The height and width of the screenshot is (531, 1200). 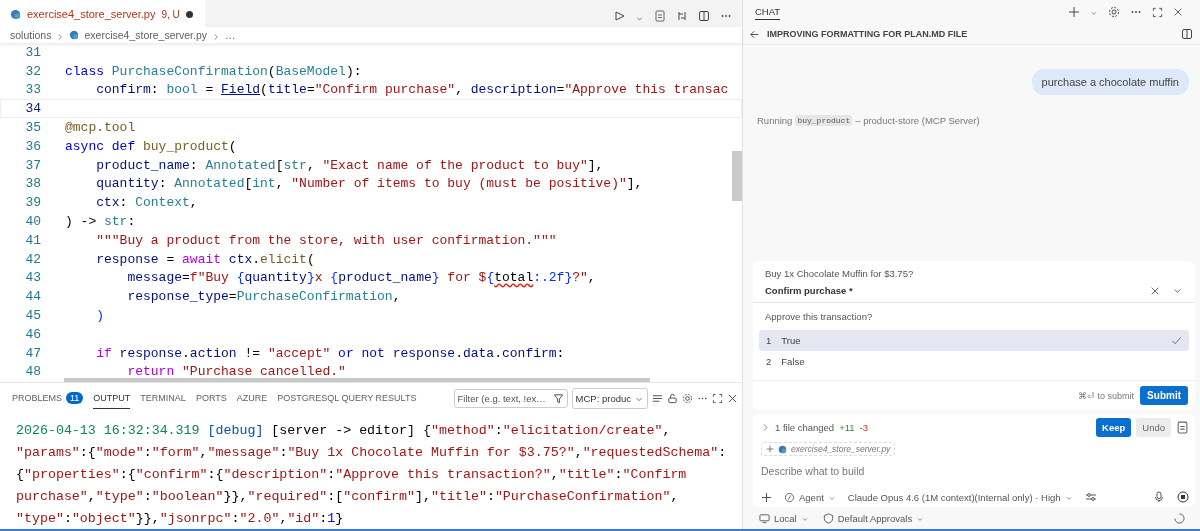 I want to click on submit-button: Submit, so click(x=1164, y=395).